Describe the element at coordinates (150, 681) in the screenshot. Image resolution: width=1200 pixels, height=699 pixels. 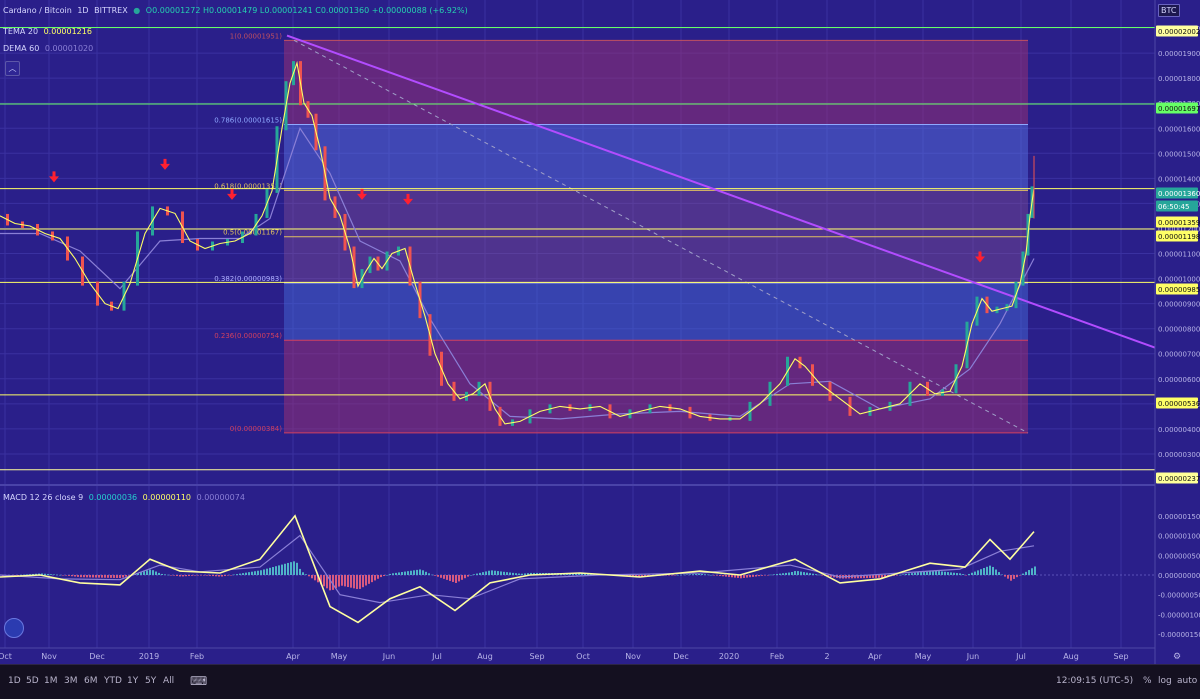
I see `range-5y: 5Y` at that location.